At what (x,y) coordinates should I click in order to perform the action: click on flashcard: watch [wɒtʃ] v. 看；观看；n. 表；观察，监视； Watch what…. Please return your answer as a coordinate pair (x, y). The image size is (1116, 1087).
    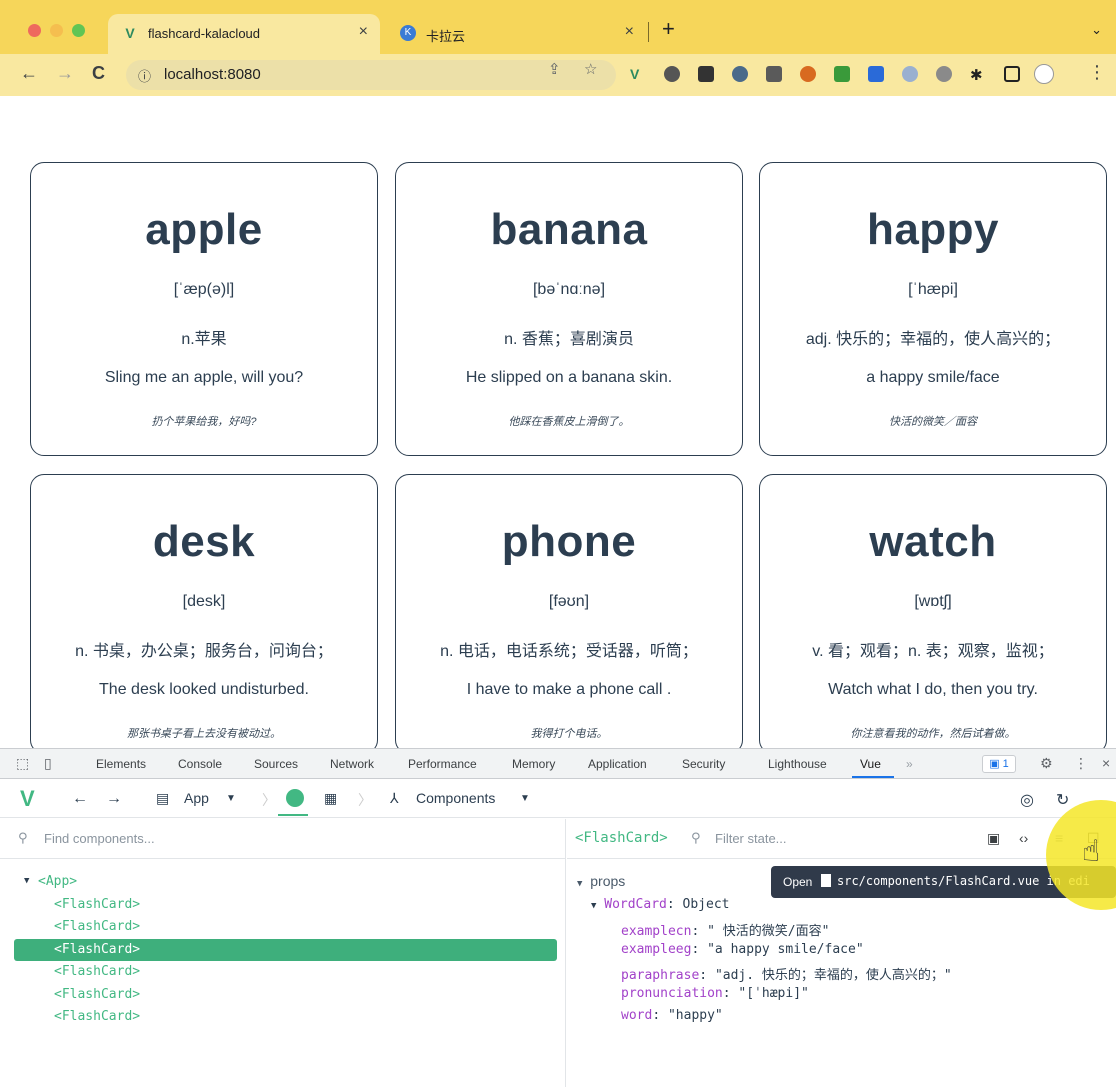
    Looking at the image, I should click on (933, 614).